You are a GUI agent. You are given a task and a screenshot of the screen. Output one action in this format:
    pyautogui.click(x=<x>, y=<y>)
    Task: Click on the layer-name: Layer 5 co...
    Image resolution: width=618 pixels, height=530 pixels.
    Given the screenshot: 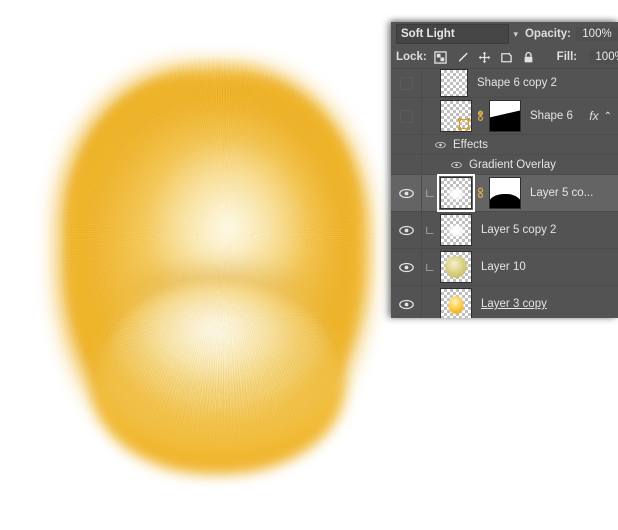 What is the action you would take?
    pyautogui.click(x=561, y=193)
    